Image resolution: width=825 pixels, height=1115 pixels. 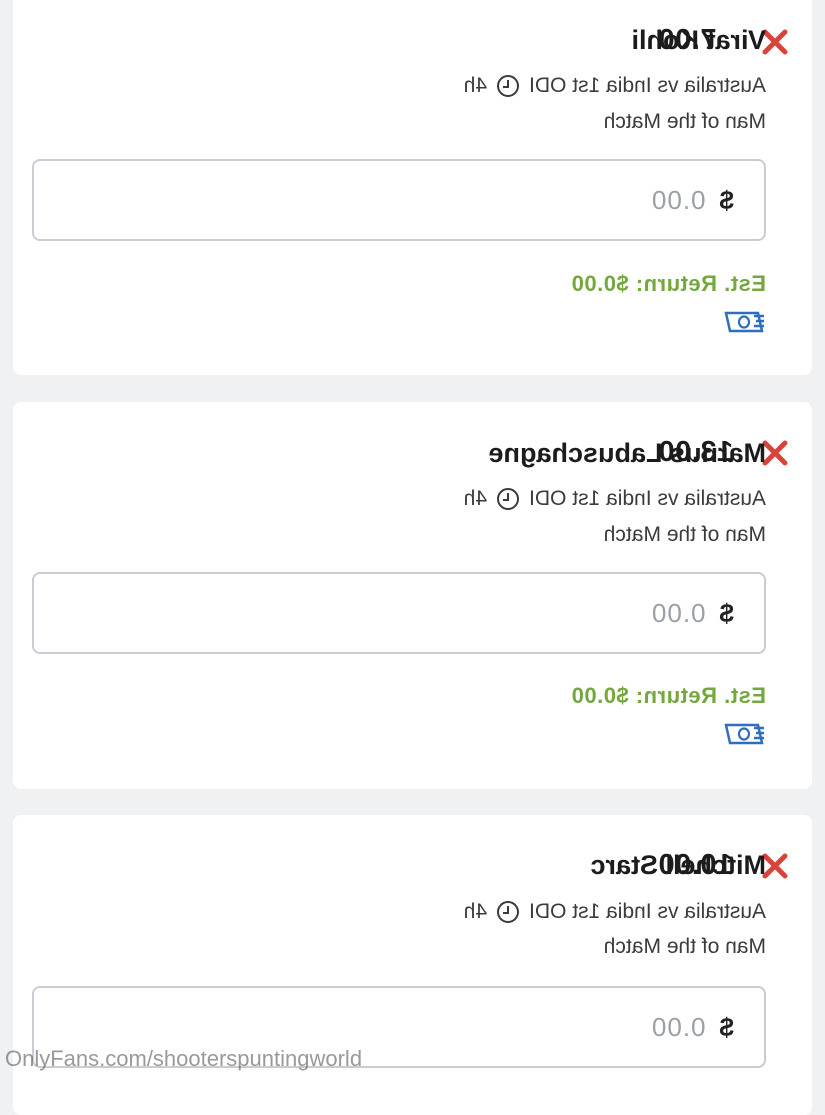 What do you see at coordinates (184, 1058) in the screenshot?
I see `watermark-text: OnlyFans.com/shooterspuntingworld` at bounding box center [184, 1058].